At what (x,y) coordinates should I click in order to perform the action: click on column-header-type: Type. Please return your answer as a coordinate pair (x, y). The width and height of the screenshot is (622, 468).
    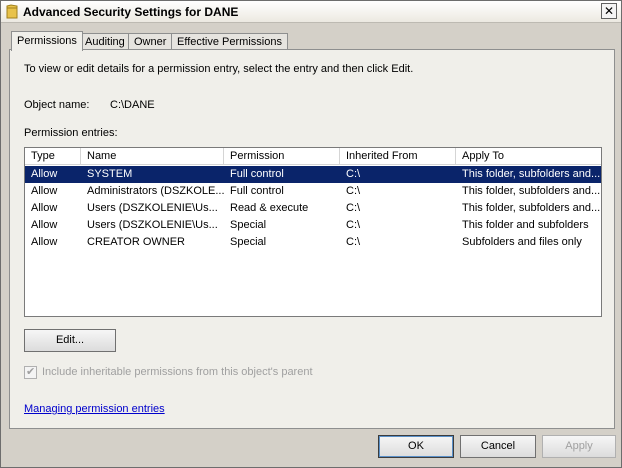
    Looking at the image, I should click on (53, 156).